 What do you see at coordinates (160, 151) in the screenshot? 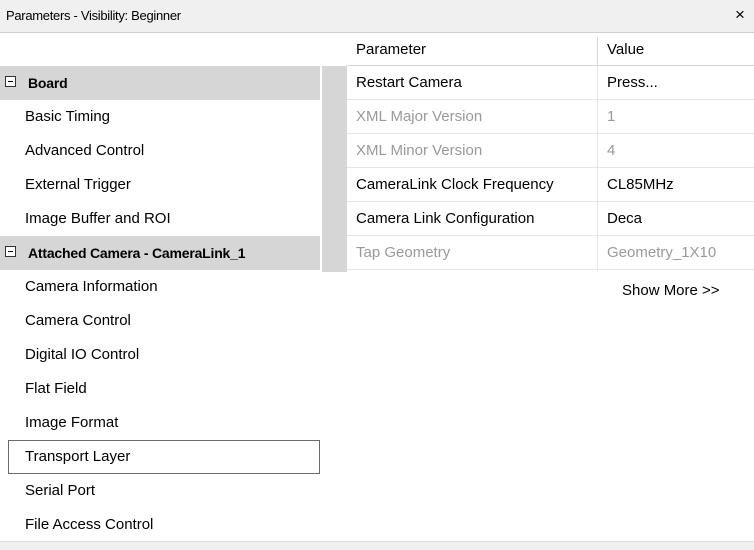
I see `tree-item-advanced-control: Advanced Control` at bounding box center [160, 151].